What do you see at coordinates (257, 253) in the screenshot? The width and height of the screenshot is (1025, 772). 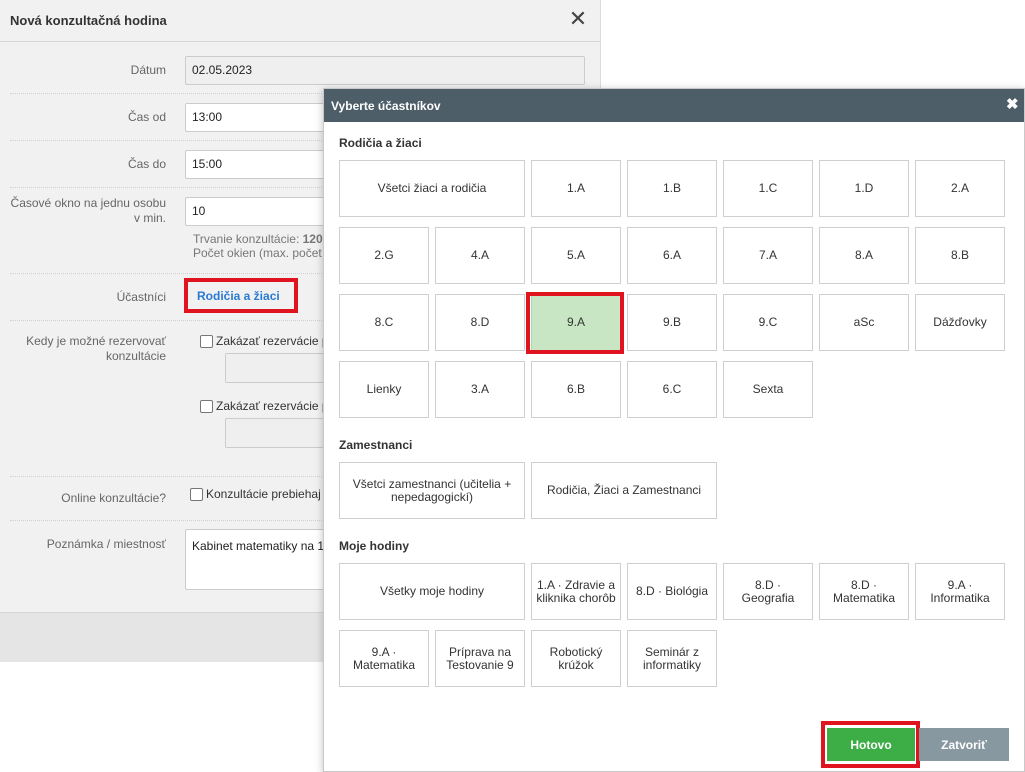 I see `windows-hint: Počet okien (max. počet` at bounding box center [257, 253].